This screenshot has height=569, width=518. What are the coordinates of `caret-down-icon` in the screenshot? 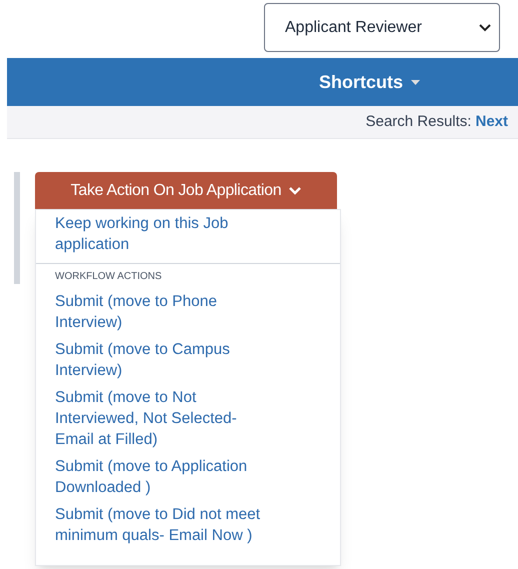 It's located at (415, 82).